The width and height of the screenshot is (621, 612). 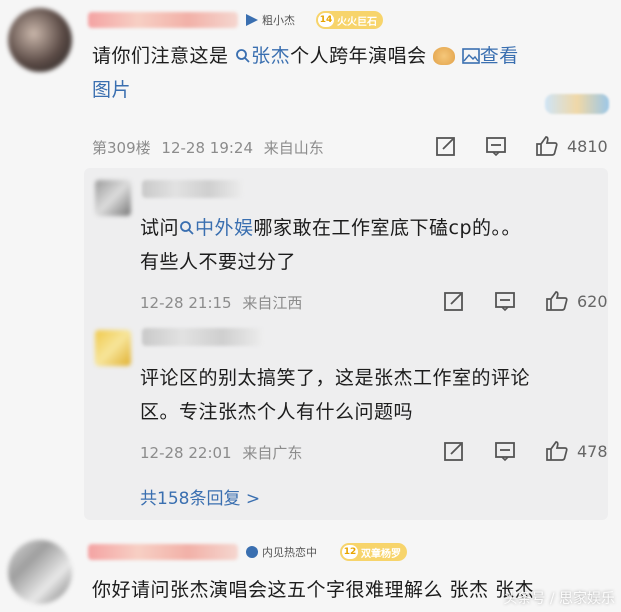 I want to click on comment-date: 12-28 19:24, so click(x=207, y=148).